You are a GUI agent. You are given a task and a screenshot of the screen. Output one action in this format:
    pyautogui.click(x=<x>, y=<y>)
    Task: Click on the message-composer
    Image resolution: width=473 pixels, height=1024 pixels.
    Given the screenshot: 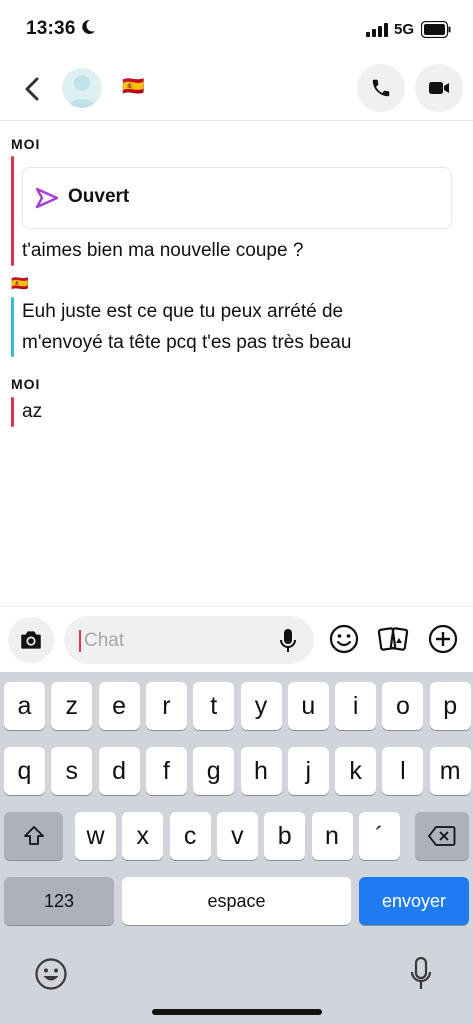 What is the action you would take?
    pyautogui.click(x=236, y=639)
    